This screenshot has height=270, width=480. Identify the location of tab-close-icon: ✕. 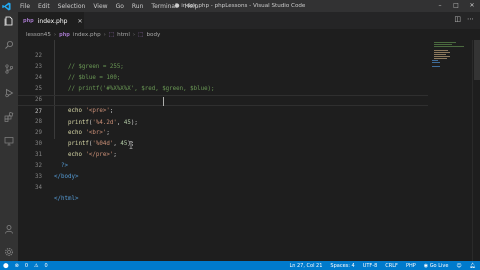
(79, 21).